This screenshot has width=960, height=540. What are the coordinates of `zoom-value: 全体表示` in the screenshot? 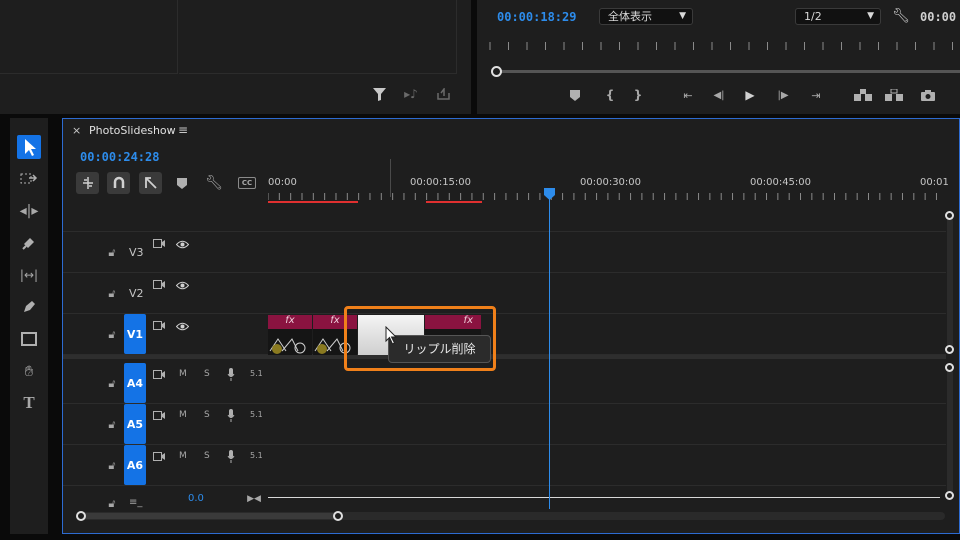 It's located at (630, 16).